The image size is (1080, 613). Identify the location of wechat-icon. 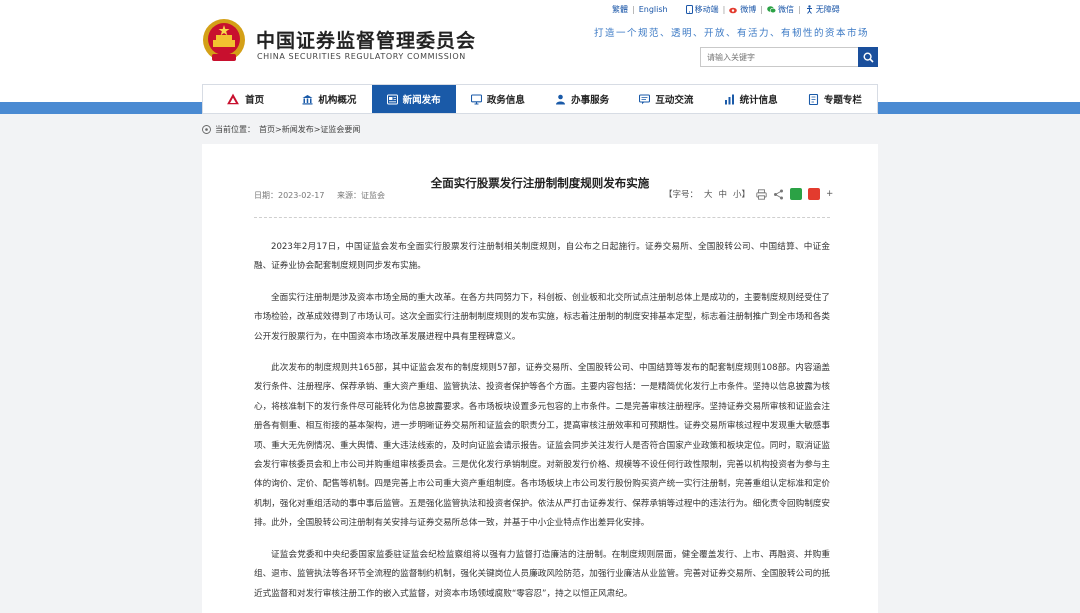
(771, 9).